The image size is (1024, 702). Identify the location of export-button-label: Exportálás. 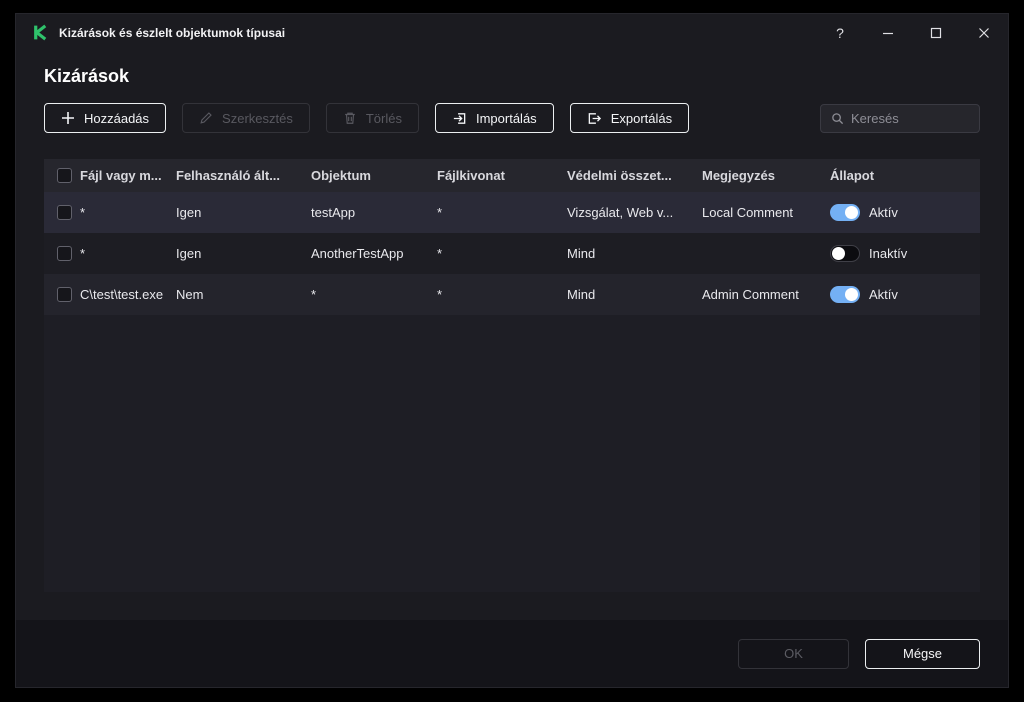
(641, 118).